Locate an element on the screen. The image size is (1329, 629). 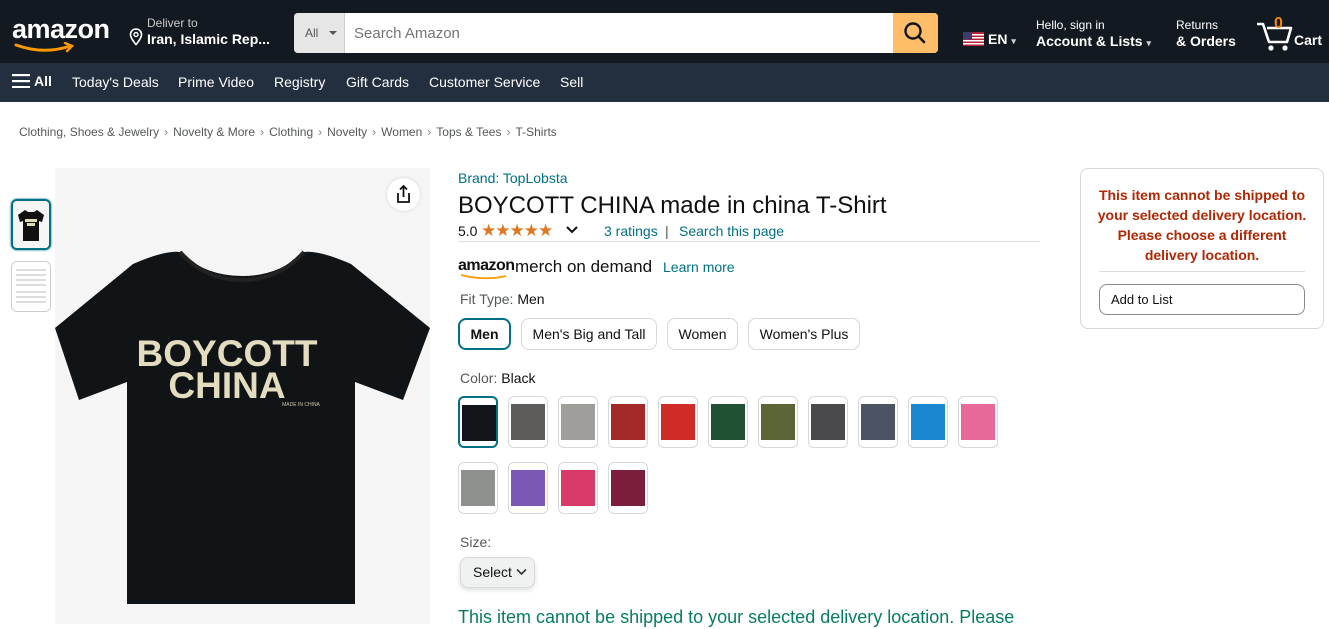
ratings-count-link: 3 ratings is located at coordinates (631, 231).